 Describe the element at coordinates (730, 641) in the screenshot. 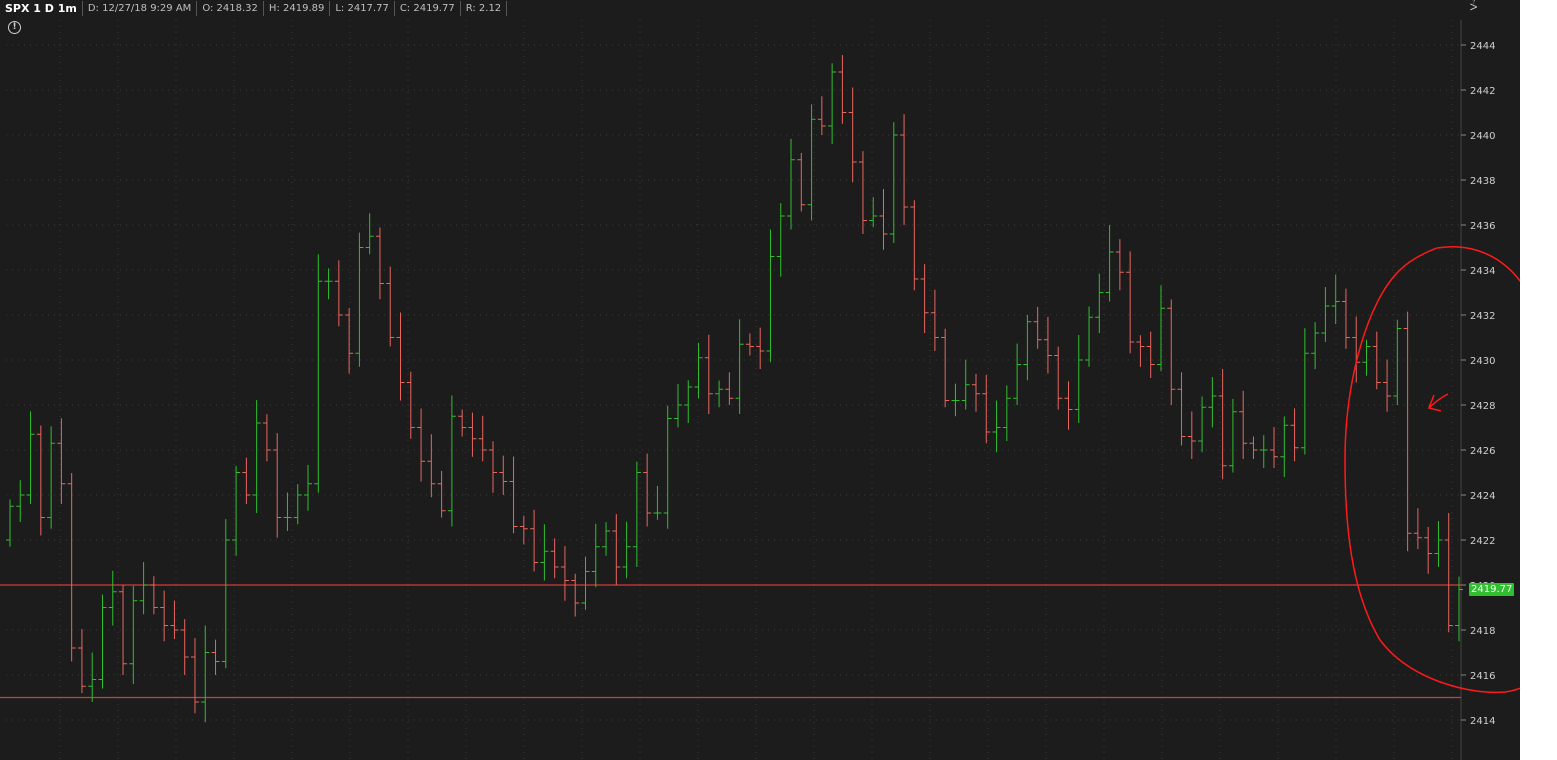

I see `level-lines` at that location.